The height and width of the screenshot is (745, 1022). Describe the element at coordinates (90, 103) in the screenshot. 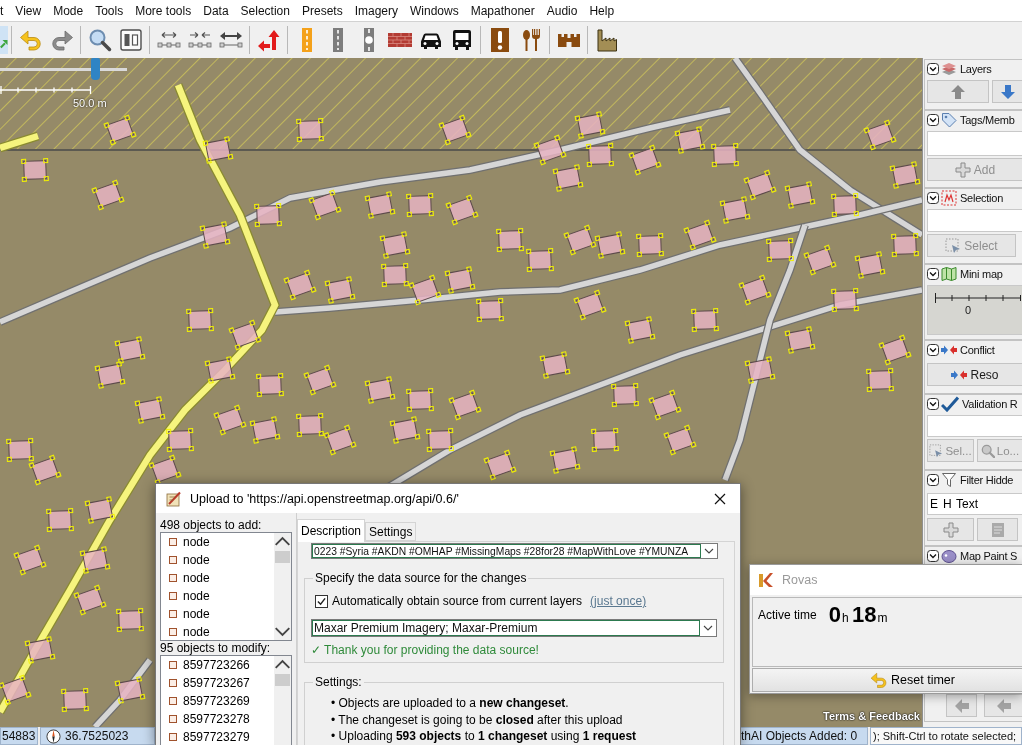

I see `scale-label: 50.0 m` at that location.